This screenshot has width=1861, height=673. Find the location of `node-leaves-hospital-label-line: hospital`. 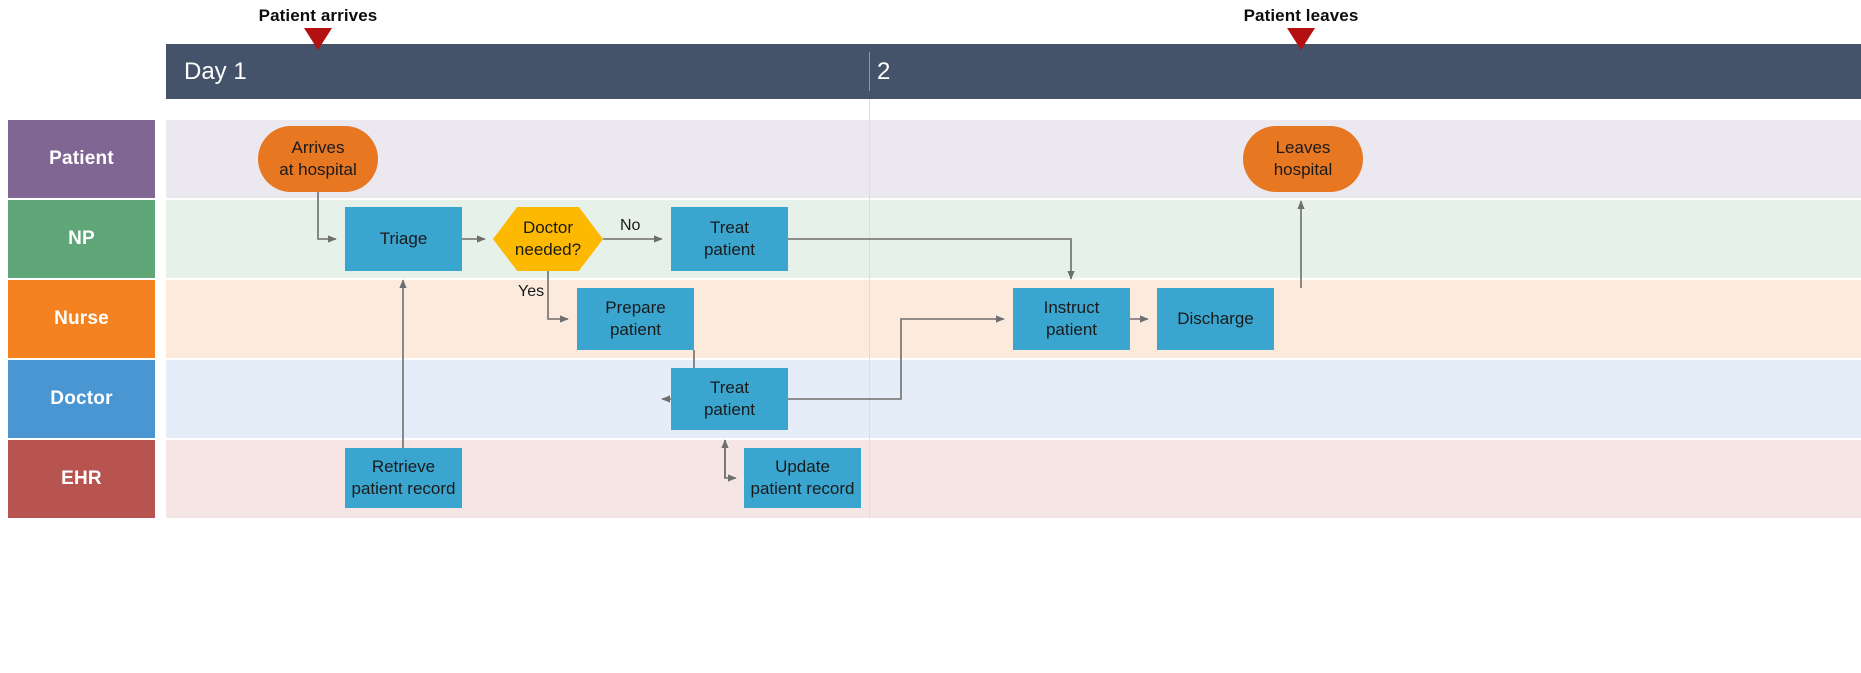

node-leaves-hospital-label-line: hospital is located at coordinates (1303, 169).